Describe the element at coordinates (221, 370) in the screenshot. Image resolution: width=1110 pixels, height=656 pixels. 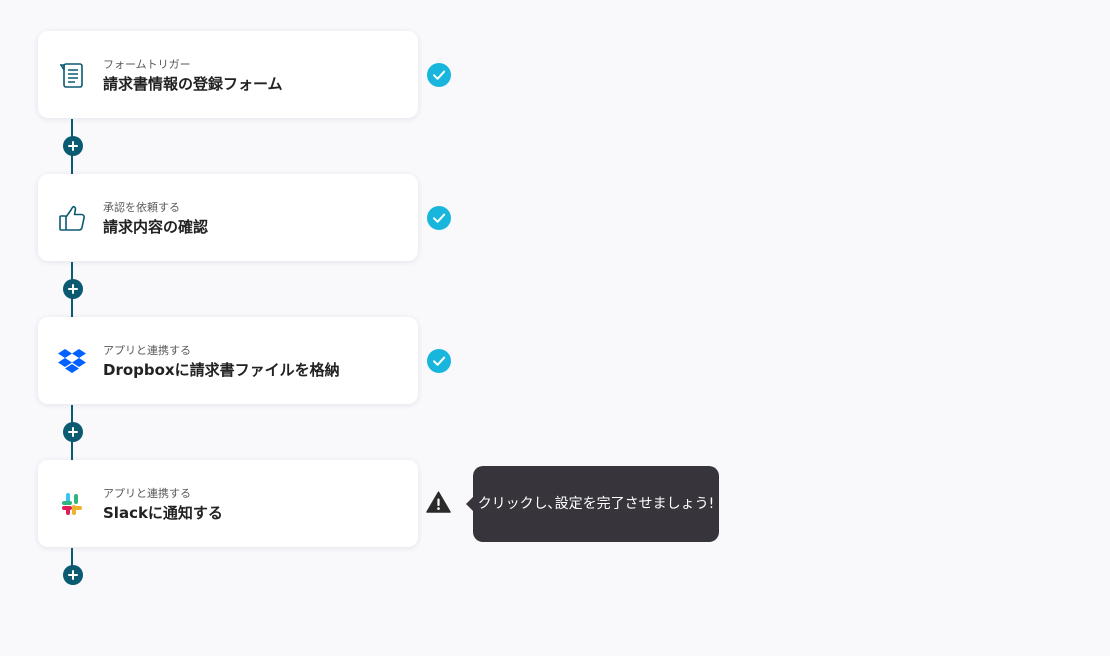
I see `step-title: Dropboxに請求書ファイルを格納` at that location.